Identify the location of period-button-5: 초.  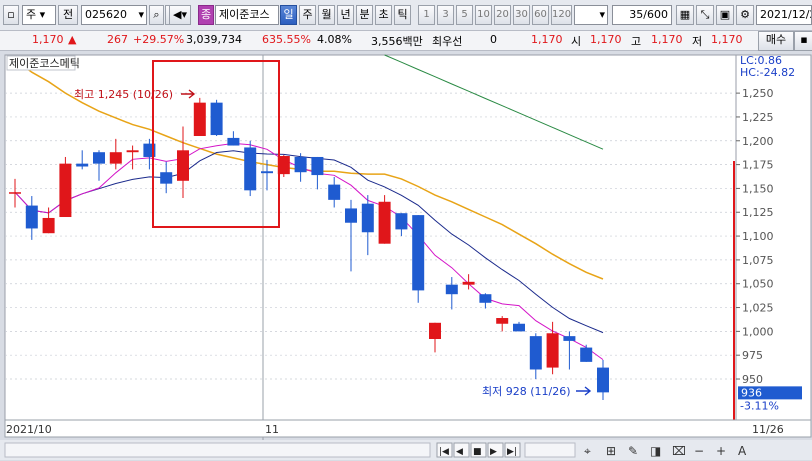
(383, 15).